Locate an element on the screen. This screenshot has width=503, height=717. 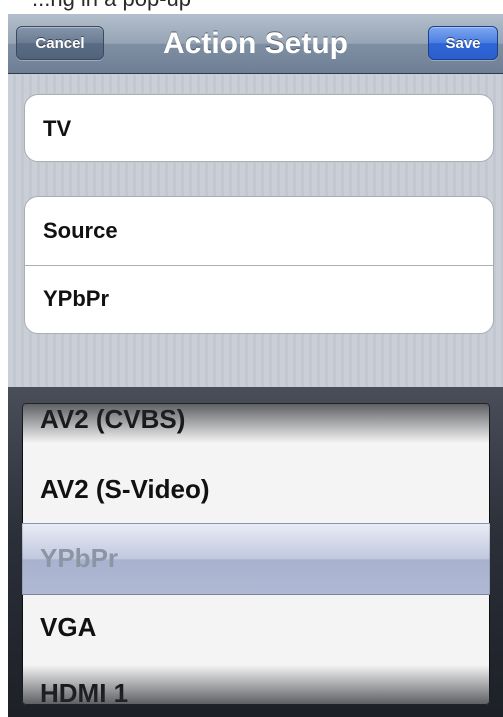
picker-option-vga: VGA is located at coordinates (256, 627).